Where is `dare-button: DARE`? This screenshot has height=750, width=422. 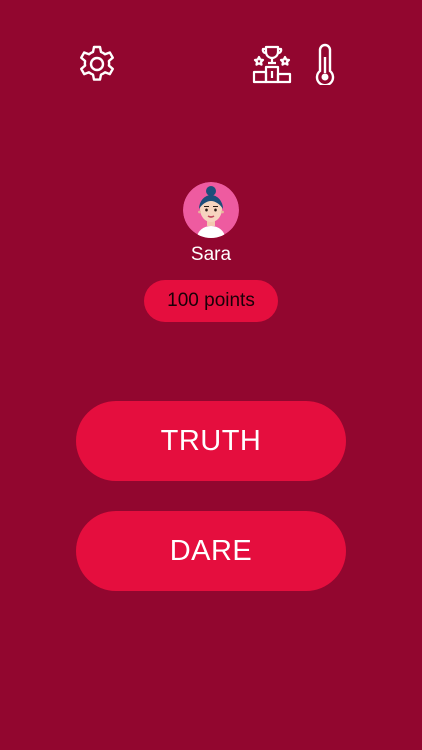
dare-button: DARE is located at coordinates (211, 551).